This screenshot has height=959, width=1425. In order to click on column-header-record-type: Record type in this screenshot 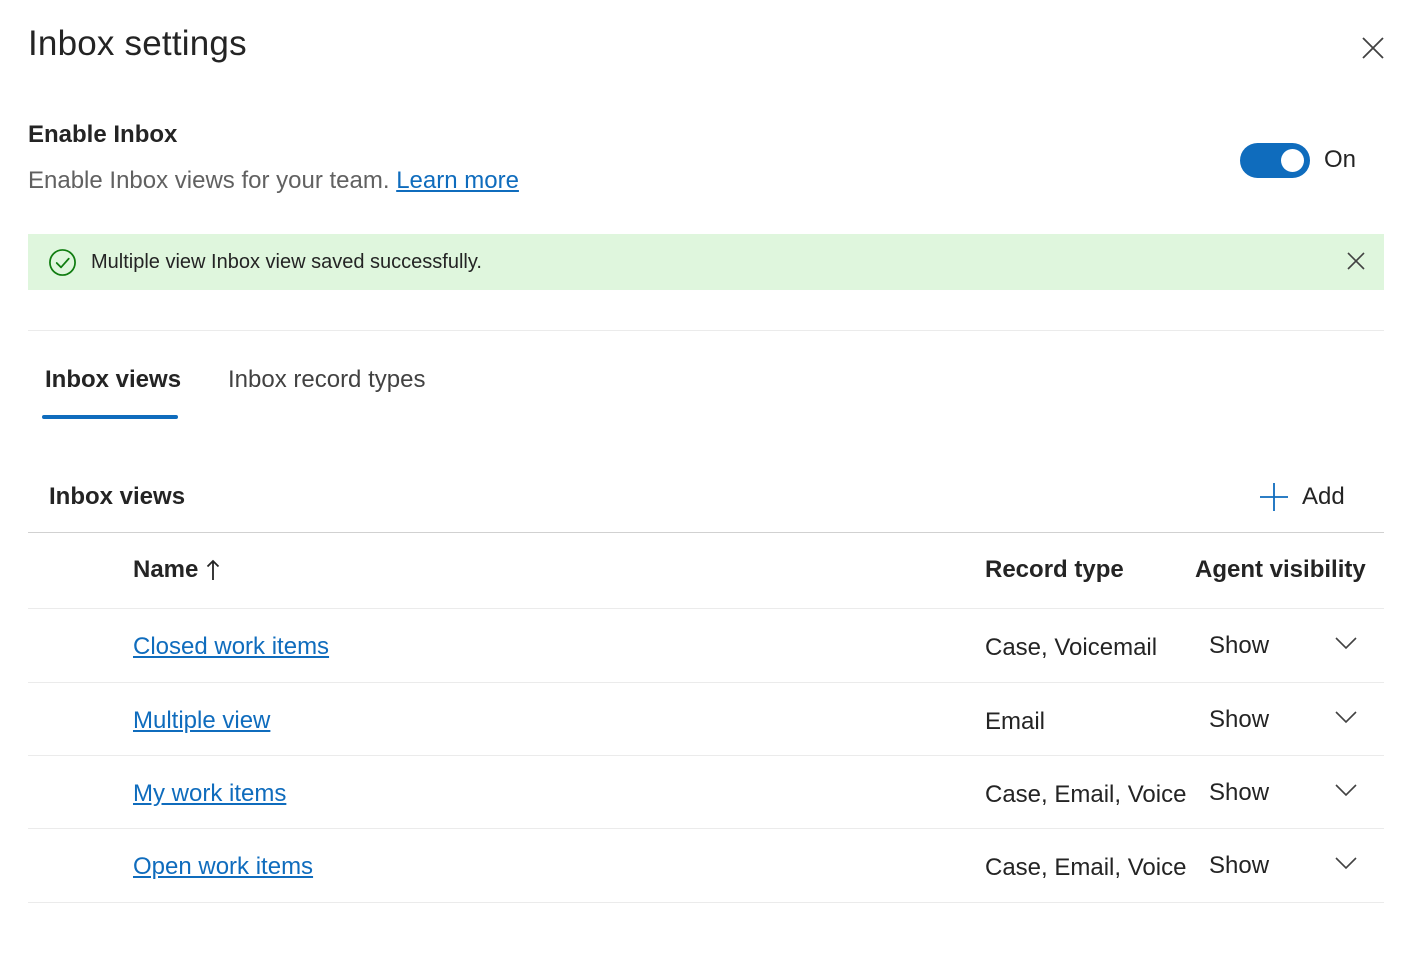, I will do `click(1054, 570)`.